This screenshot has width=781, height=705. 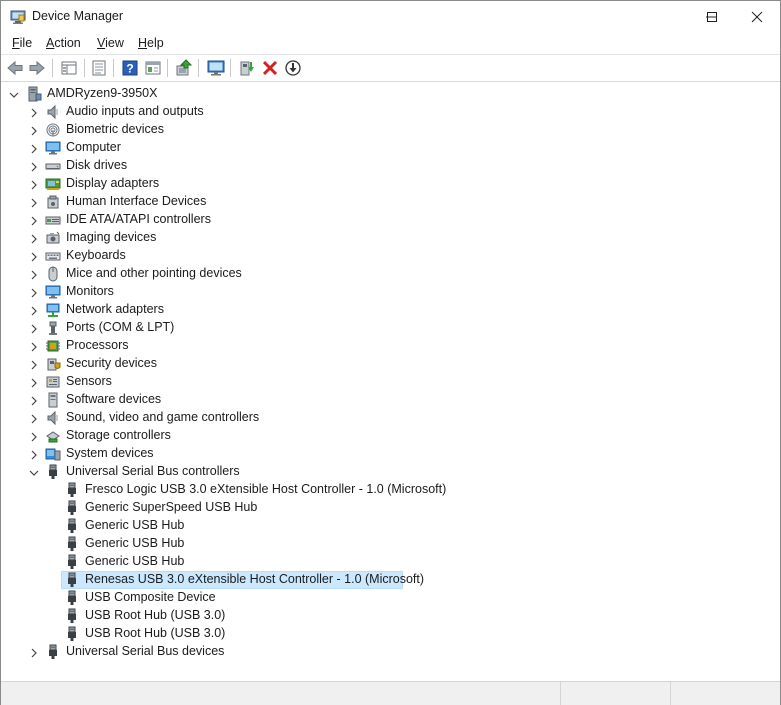 I want to click on tree-category: Universal Serial Bus controllers, so click(x=390, y=472).